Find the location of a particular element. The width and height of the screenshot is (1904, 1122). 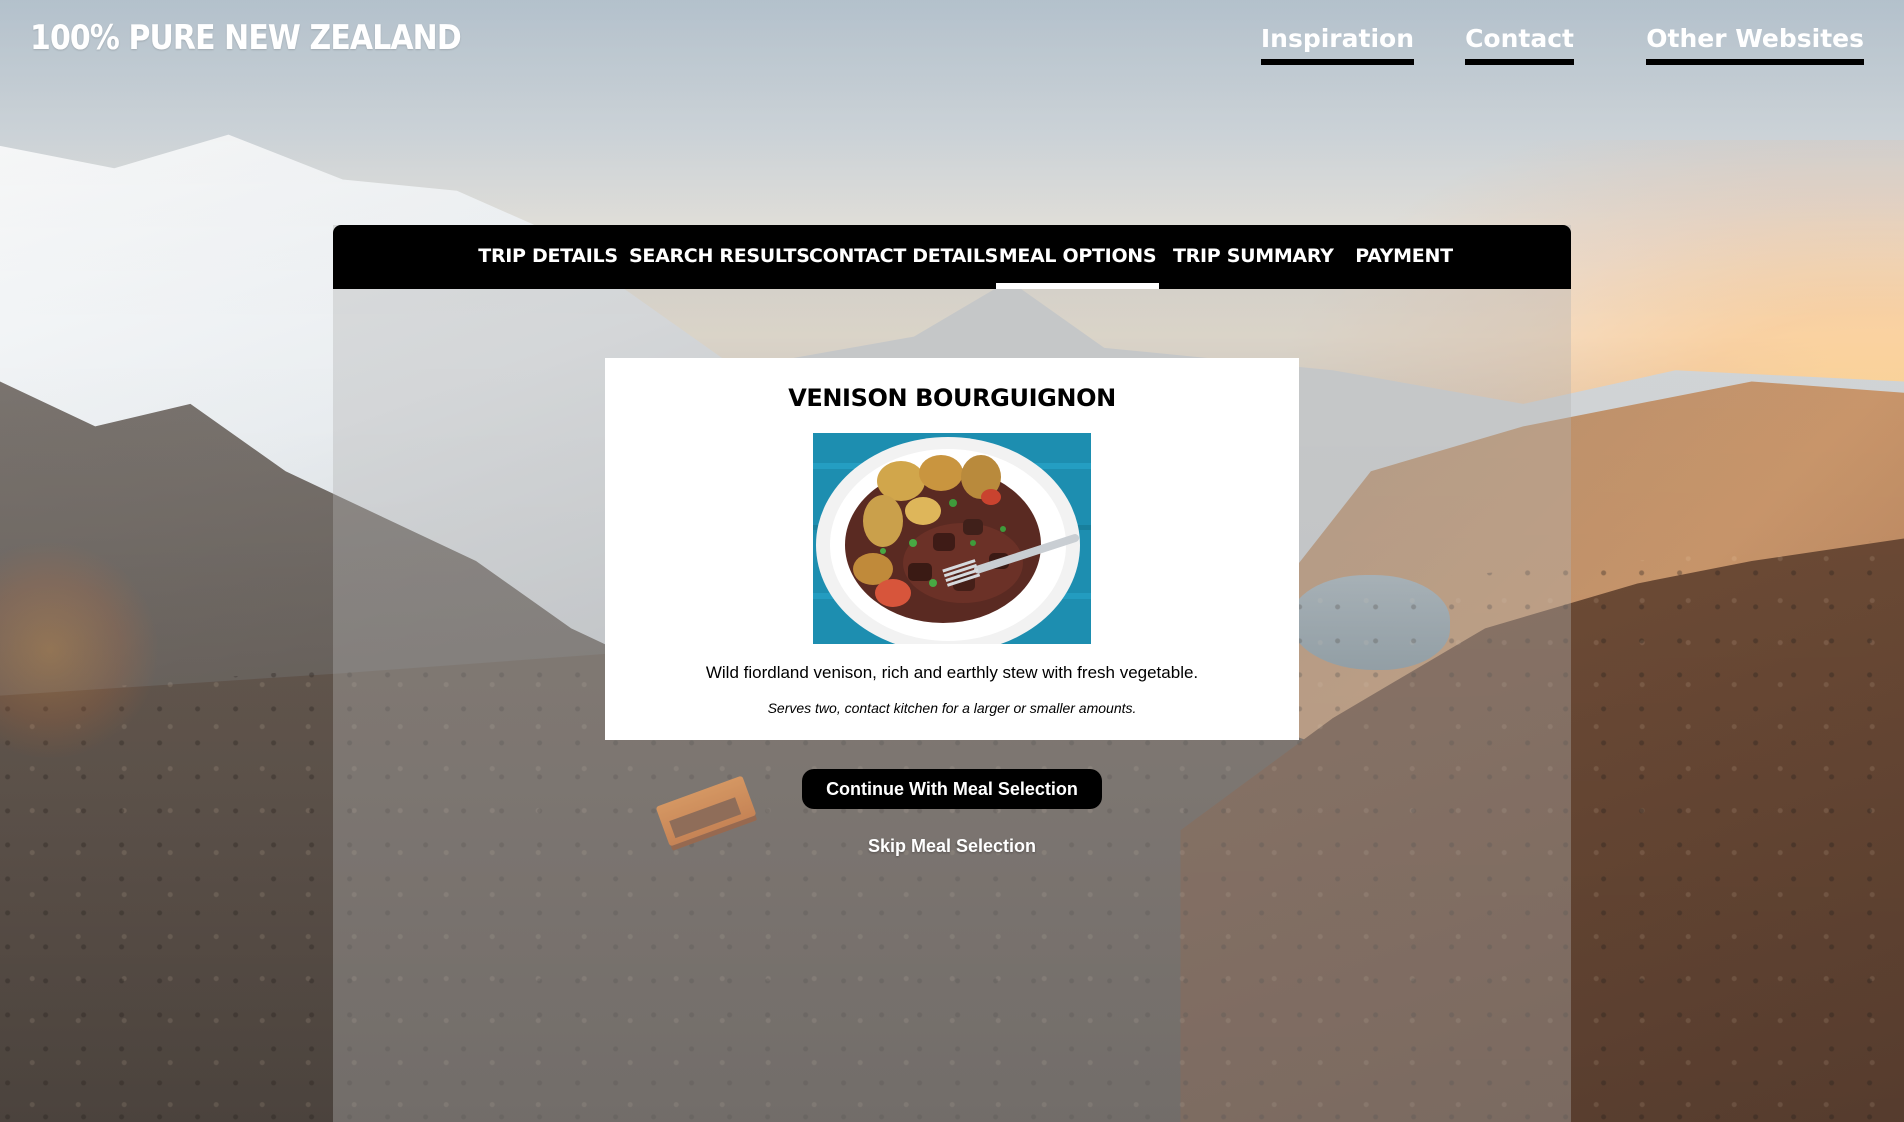

stew-plate-image is located at coordinates (952, 538).